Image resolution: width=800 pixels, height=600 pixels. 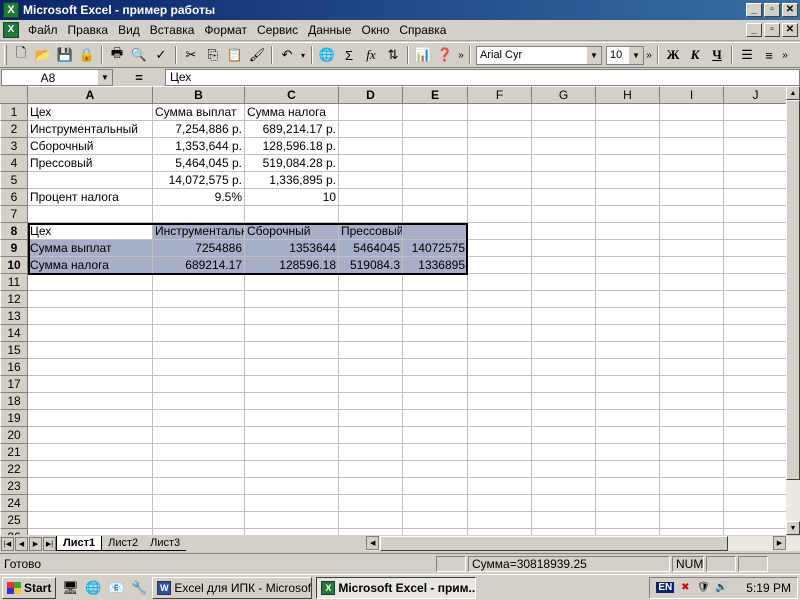 What do you see at coordinates (292, 129) in the screenshot?
I see `cell-c2: 689,214.17 р.` at bounding box center [292, 129].